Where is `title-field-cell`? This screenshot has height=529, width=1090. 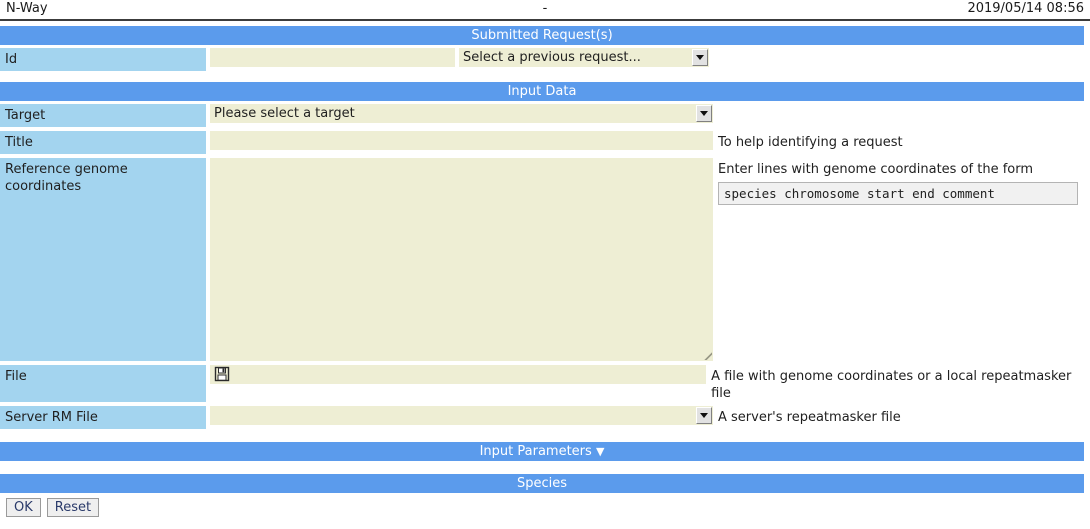 title-field-cell is located at coordinates (461, 142).